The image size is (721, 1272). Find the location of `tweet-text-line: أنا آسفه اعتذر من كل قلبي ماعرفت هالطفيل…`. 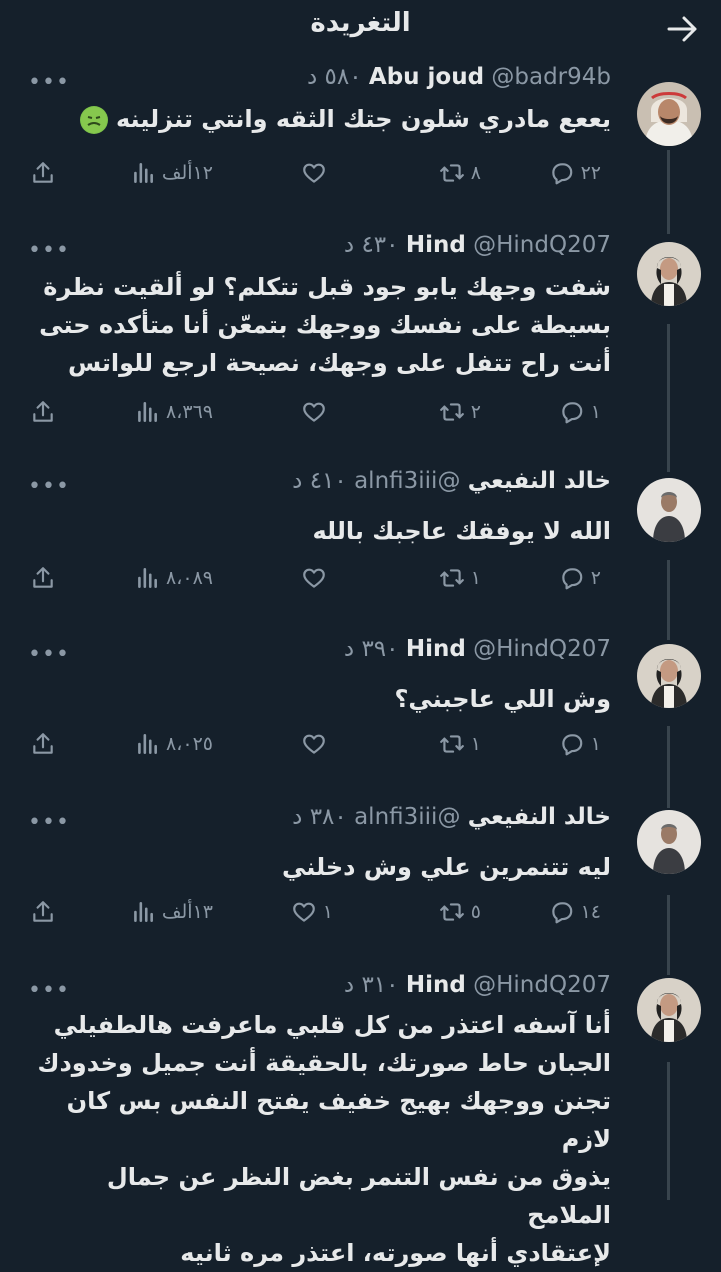

tweet-text-line: أنا آسفه اعتذر من كل قلبي ماعرفت هالطفيل… is located at coordinates (332, 1025).